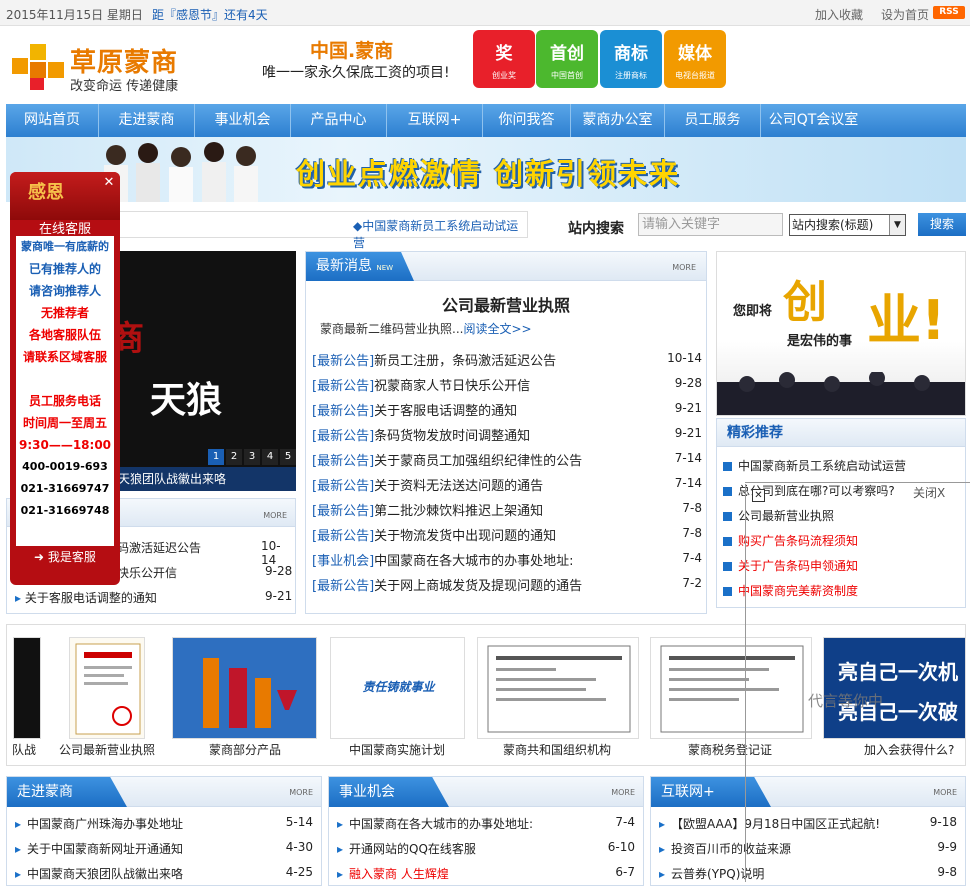 This screenshot has width=970, height=886. I want to click on search-scope-select: 站内搜索(标题) ▼, so click(847, 225).